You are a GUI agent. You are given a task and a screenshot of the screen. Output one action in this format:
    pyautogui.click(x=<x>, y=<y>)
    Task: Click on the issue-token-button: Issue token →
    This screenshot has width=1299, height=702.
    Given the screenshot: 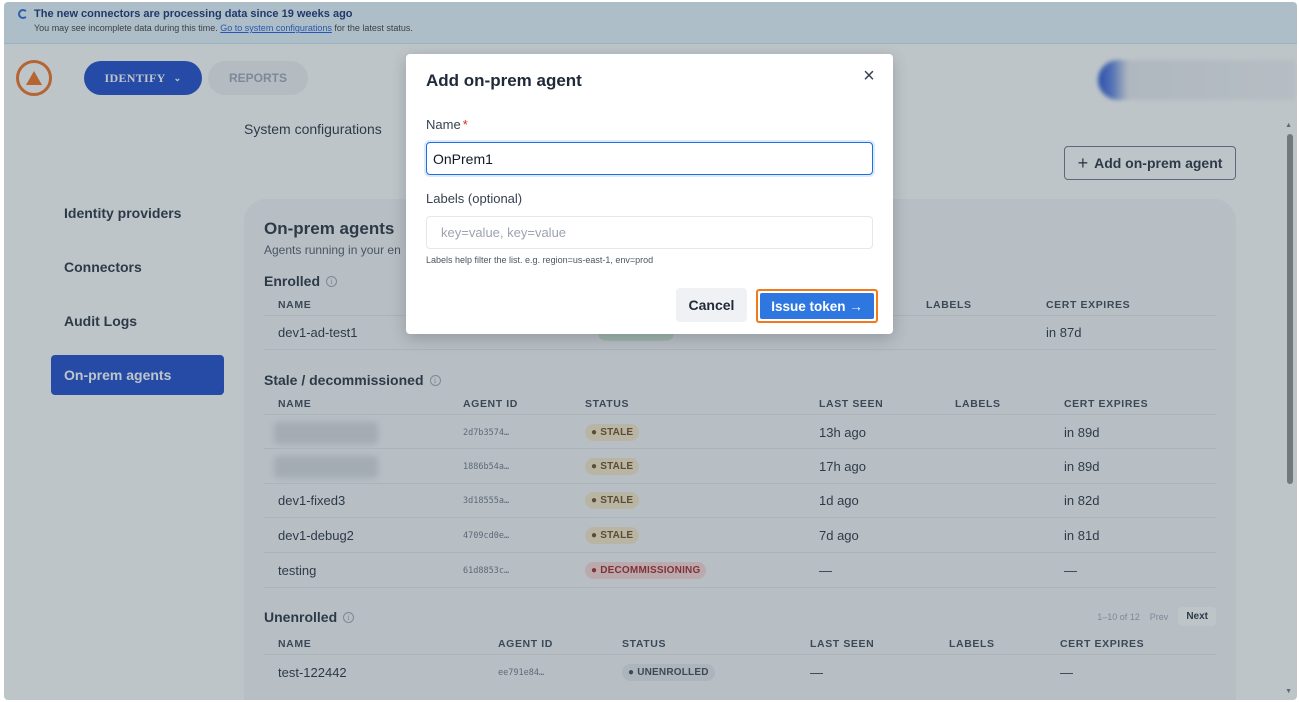 What is the action you would take?
    pyautogui.click(x=817, y=306)
    